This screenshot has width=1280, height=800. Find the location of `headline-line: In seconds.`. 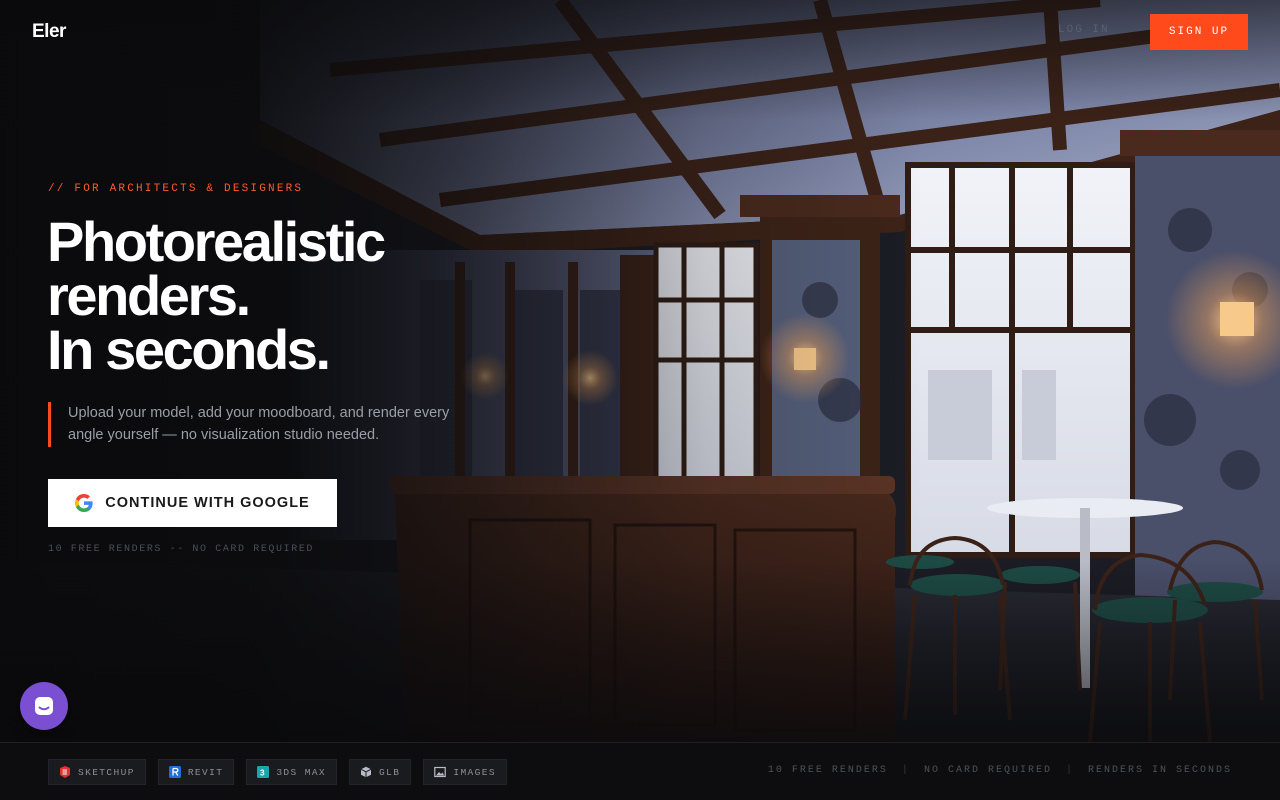

headline-line: In seconds. is located at coordinates (189, 349).